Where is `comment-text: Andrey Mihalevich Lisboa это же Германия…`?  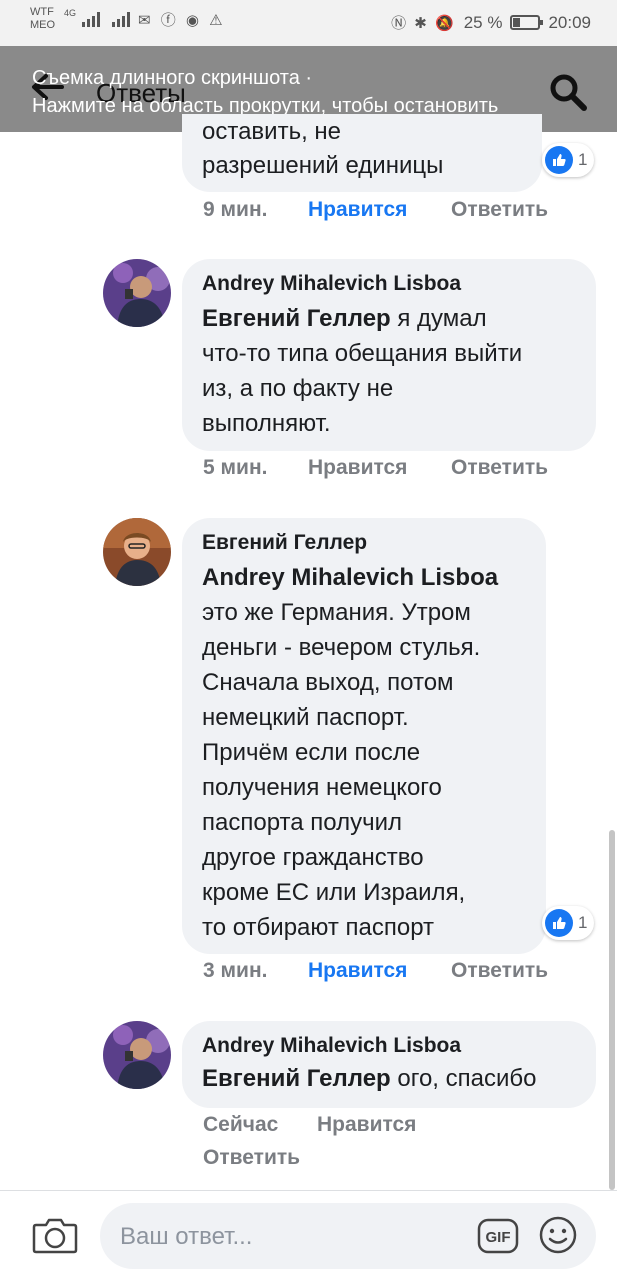 comment-text: Andrey Mihalevich Lisboa это же Германия… is located at coordinates (350, 752).